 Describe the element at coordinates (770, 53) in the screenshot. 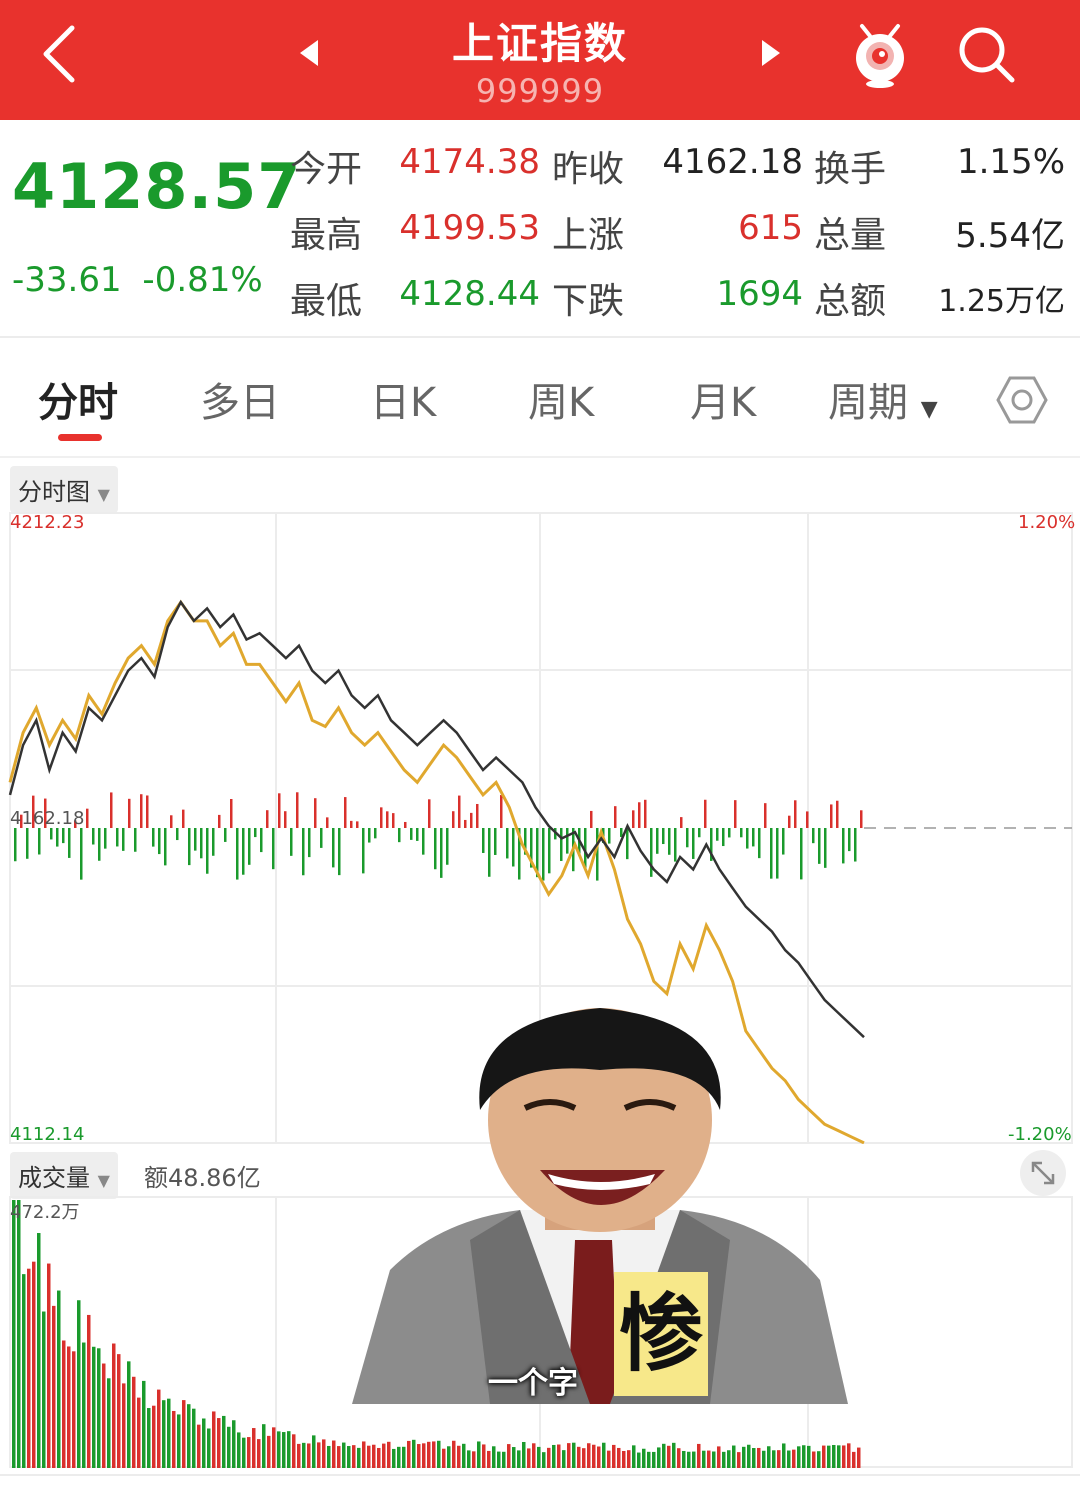

I see `next-arrow-icon` at that location.